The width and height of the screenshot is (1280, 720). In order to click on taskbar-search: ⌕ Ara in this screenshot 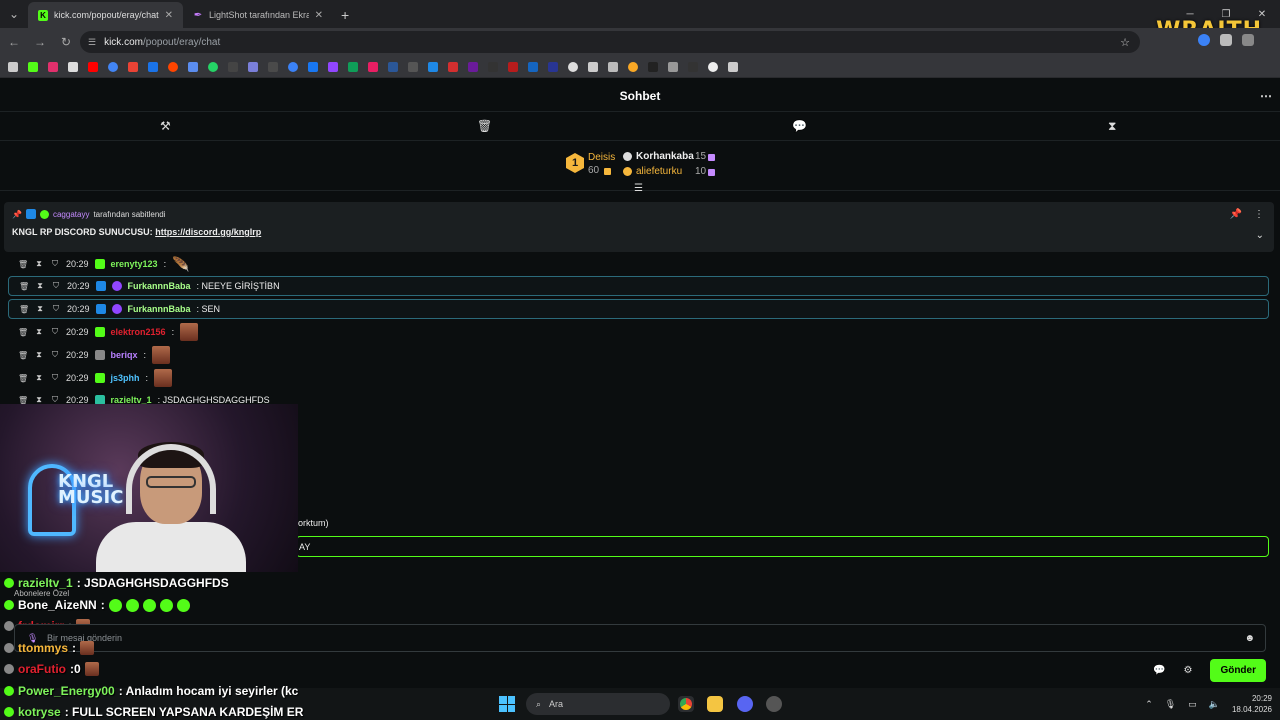, I will do `click(598, 704)`.